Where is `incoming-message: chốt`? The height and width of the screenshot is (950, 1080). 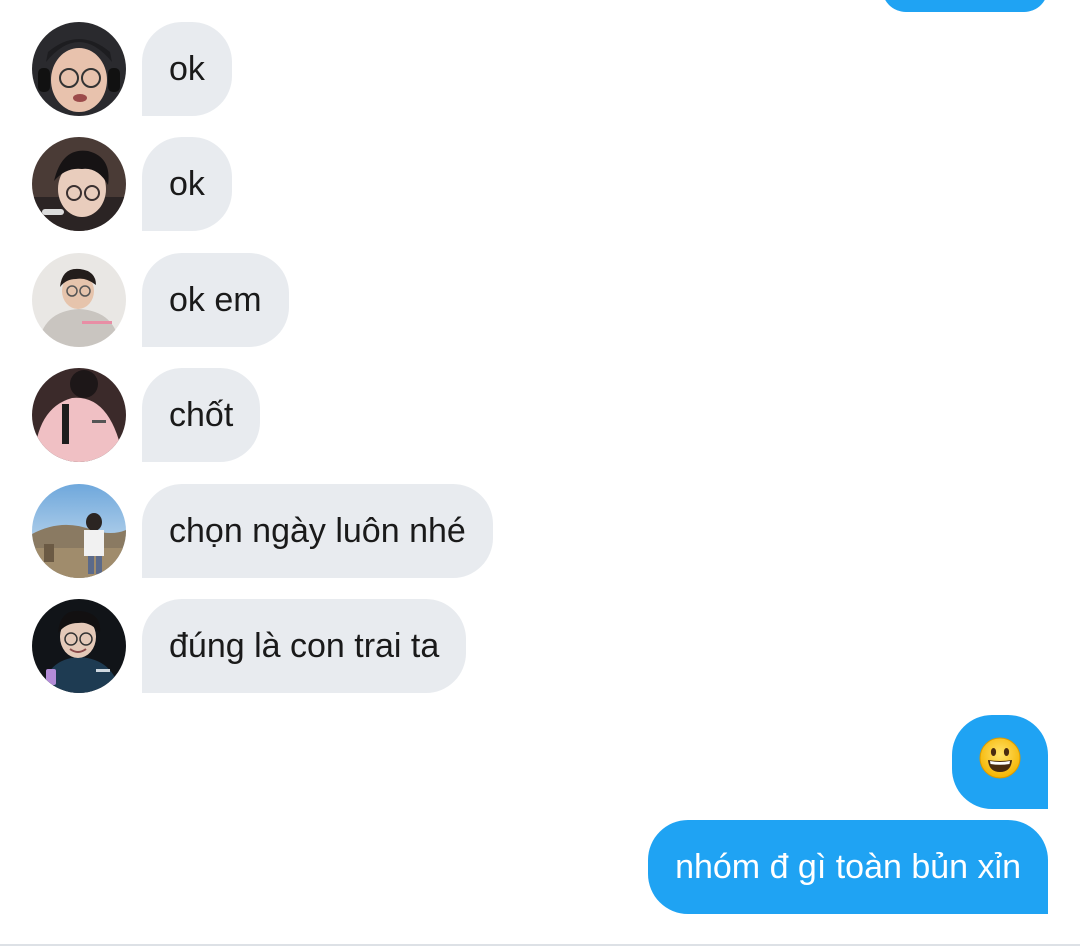
incoming-message: chốt is located at coordinates (146, 415).